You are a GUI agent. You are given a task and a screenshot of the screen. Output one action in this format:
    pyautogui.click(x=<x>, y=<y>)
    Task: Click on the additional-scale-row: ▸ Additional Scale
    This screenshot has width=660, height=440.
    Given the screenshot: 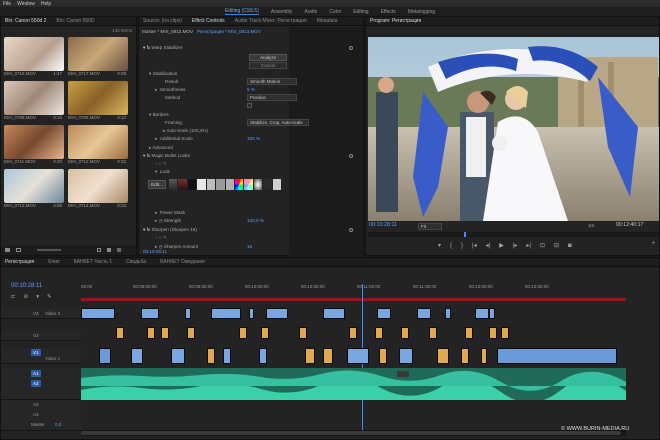 What is the action you would take?
    pyautogui.click(x=174, y=139)
    